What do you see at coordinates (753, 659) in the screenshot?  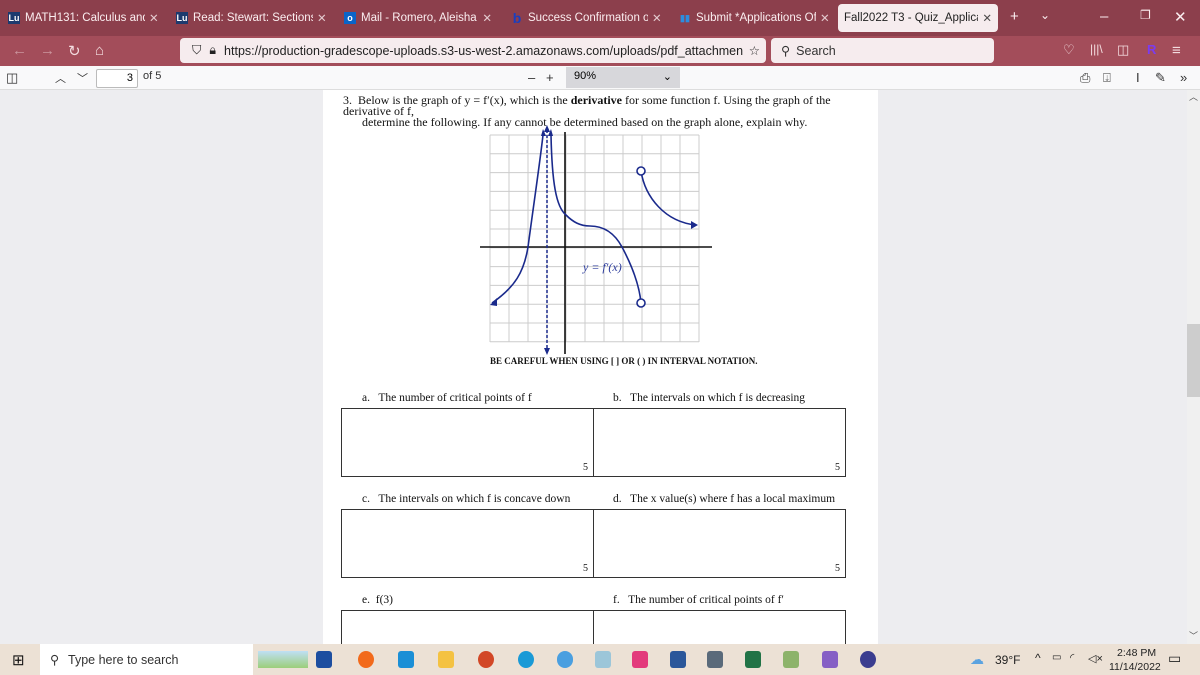 I see `excel-icon` at bounding box center [753, 659].